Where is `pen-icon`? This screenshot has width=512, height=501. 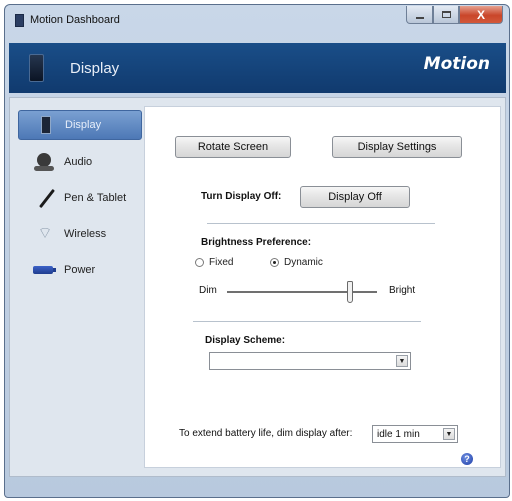 pen-icon is located at coordinates (45, 198).